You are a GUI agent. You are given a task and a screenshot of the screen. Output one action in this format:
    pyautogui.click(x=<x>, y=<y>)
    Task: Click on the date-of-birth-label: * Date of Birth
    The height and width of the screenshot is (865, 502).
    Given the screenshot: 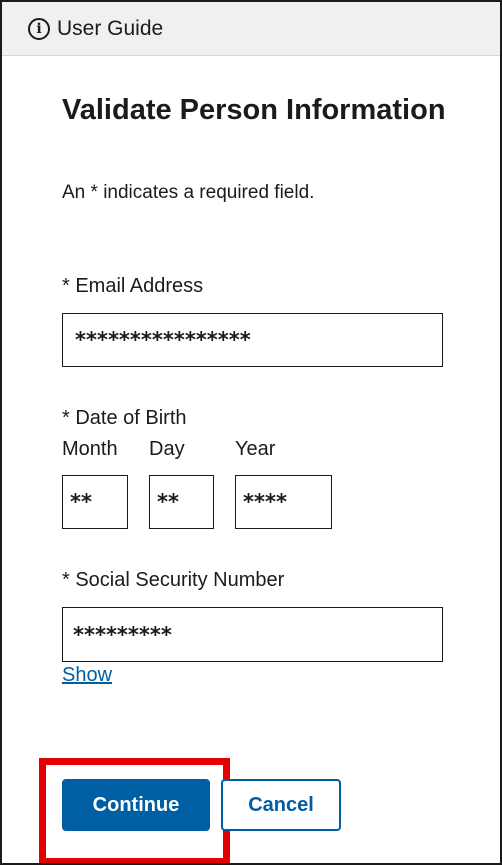 What is the action you would take?
    pyautogui.click(x=124, y=418)
    